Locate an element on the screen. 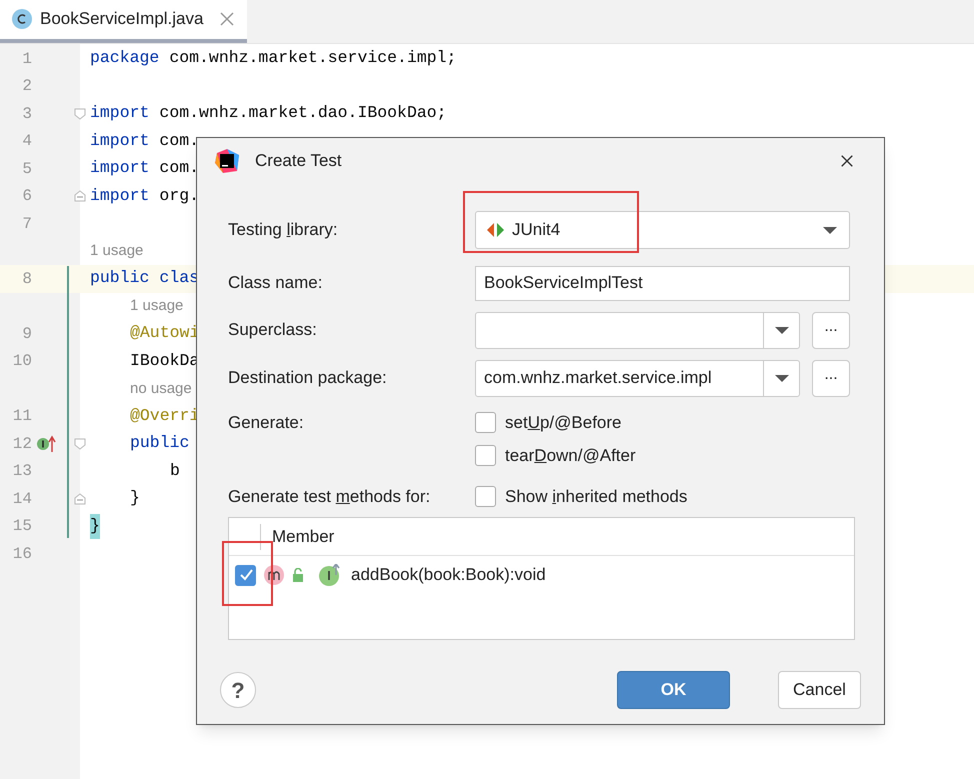  code-token: com.wnhz.market.service.impl; is located at coordinates (312, 58).